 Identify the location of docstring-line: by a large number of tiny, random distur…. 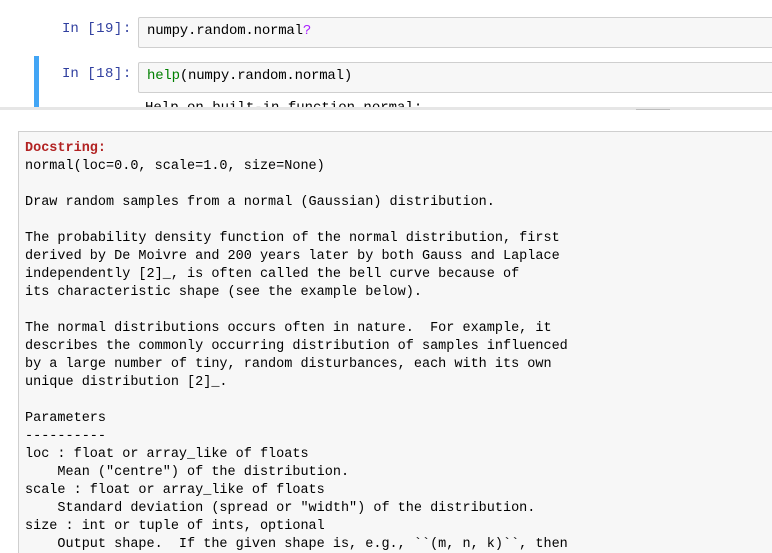
(288, 364).